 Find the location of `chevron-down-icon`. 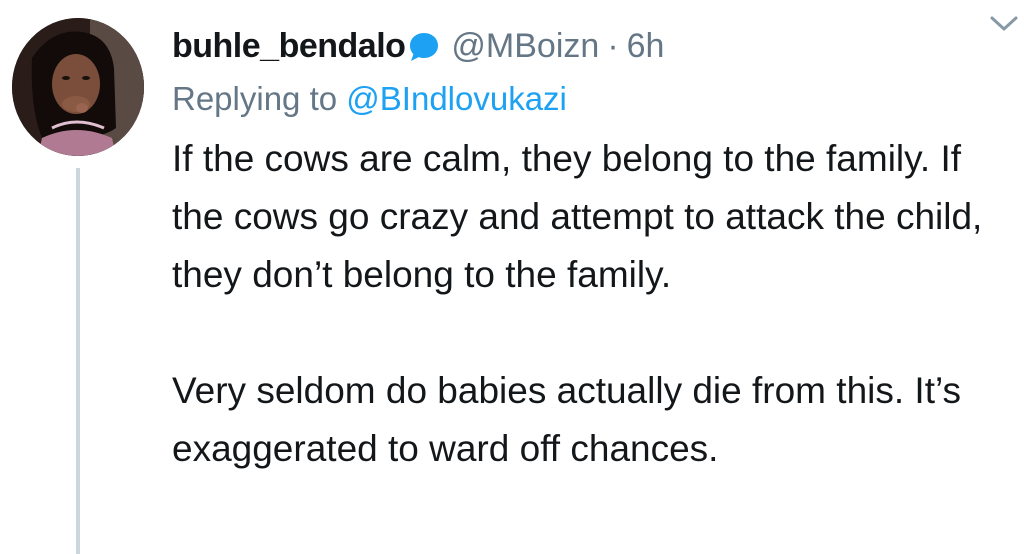

chevron-down-icon is located at coordinates (1004, 23).